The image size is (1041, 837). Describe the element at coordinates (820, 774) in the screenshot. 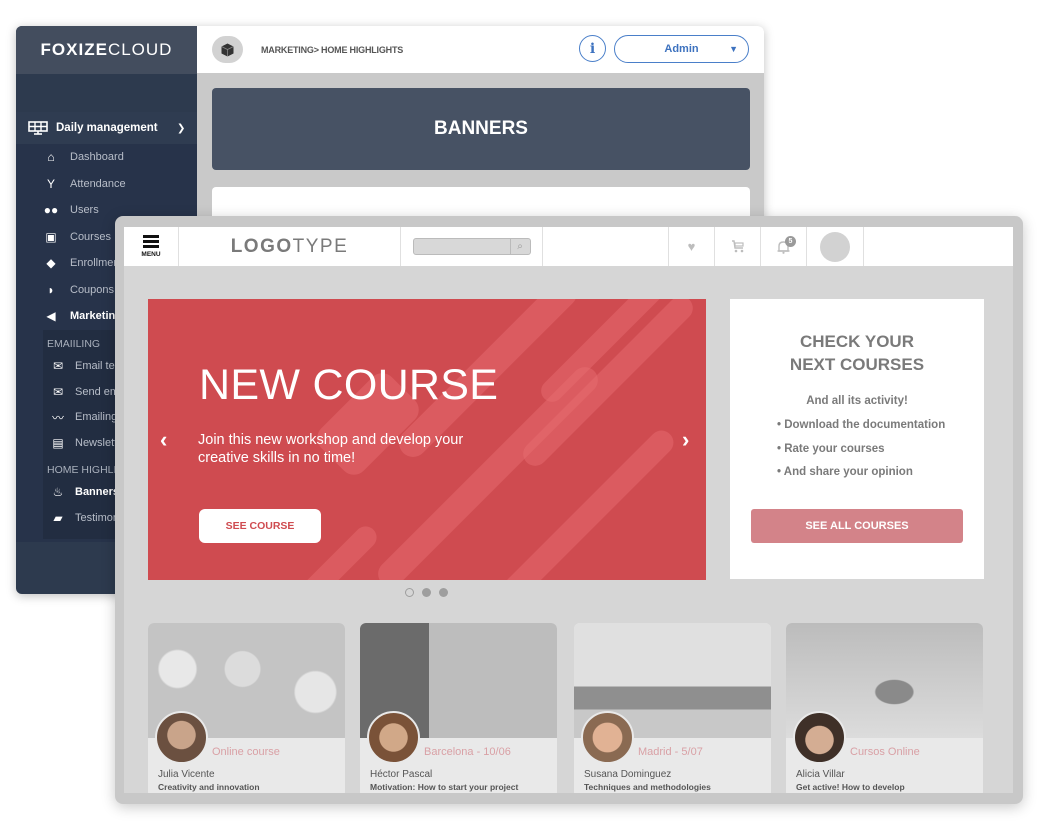

I see `instructor-name: Alicia Villar` at that location.